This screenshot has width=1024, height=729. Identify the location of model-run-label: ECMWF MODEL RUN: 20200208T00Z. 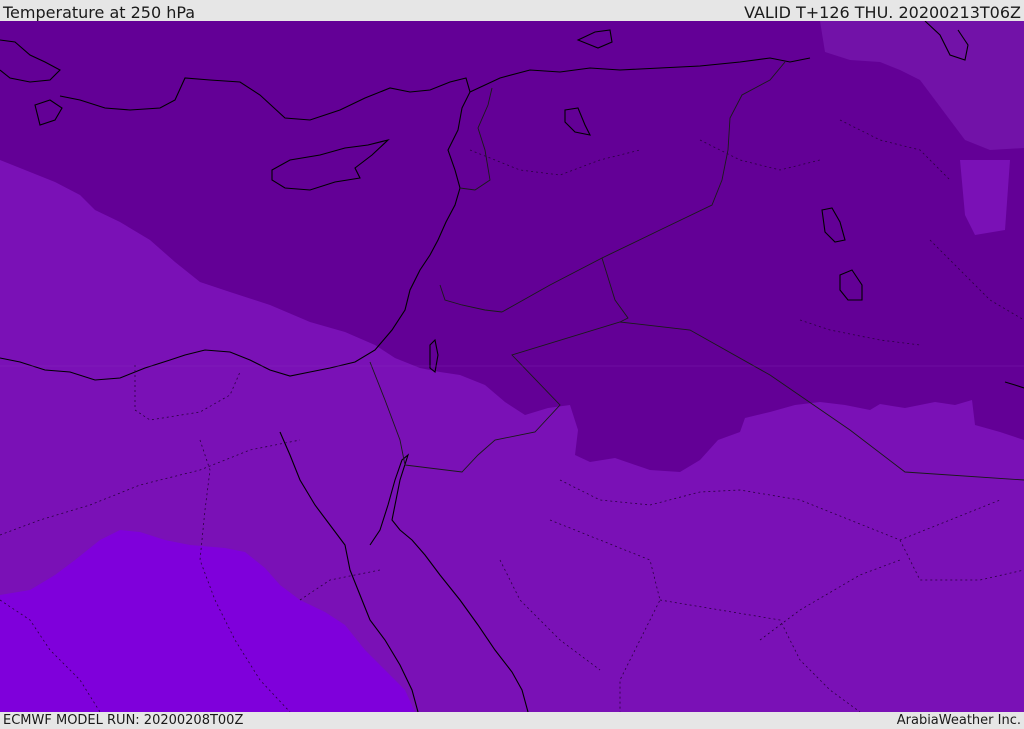
(123, 720).